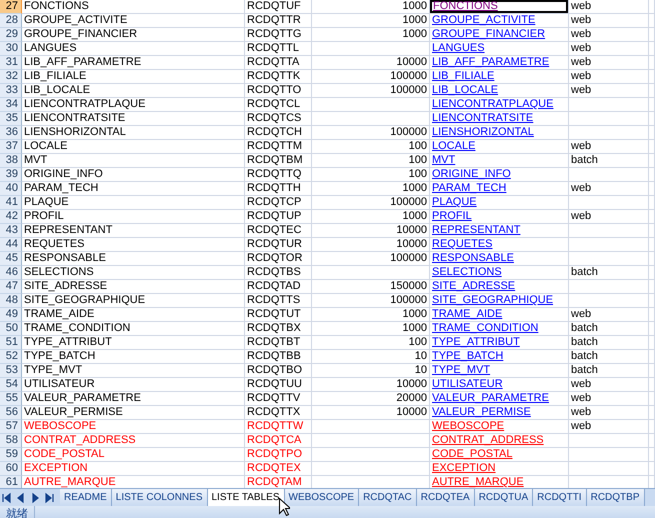 The image size is (655, 518). Describe the element at coordinates (278, 119) in the screenshot. I see `table-cell: RCDQTCS` at that location.